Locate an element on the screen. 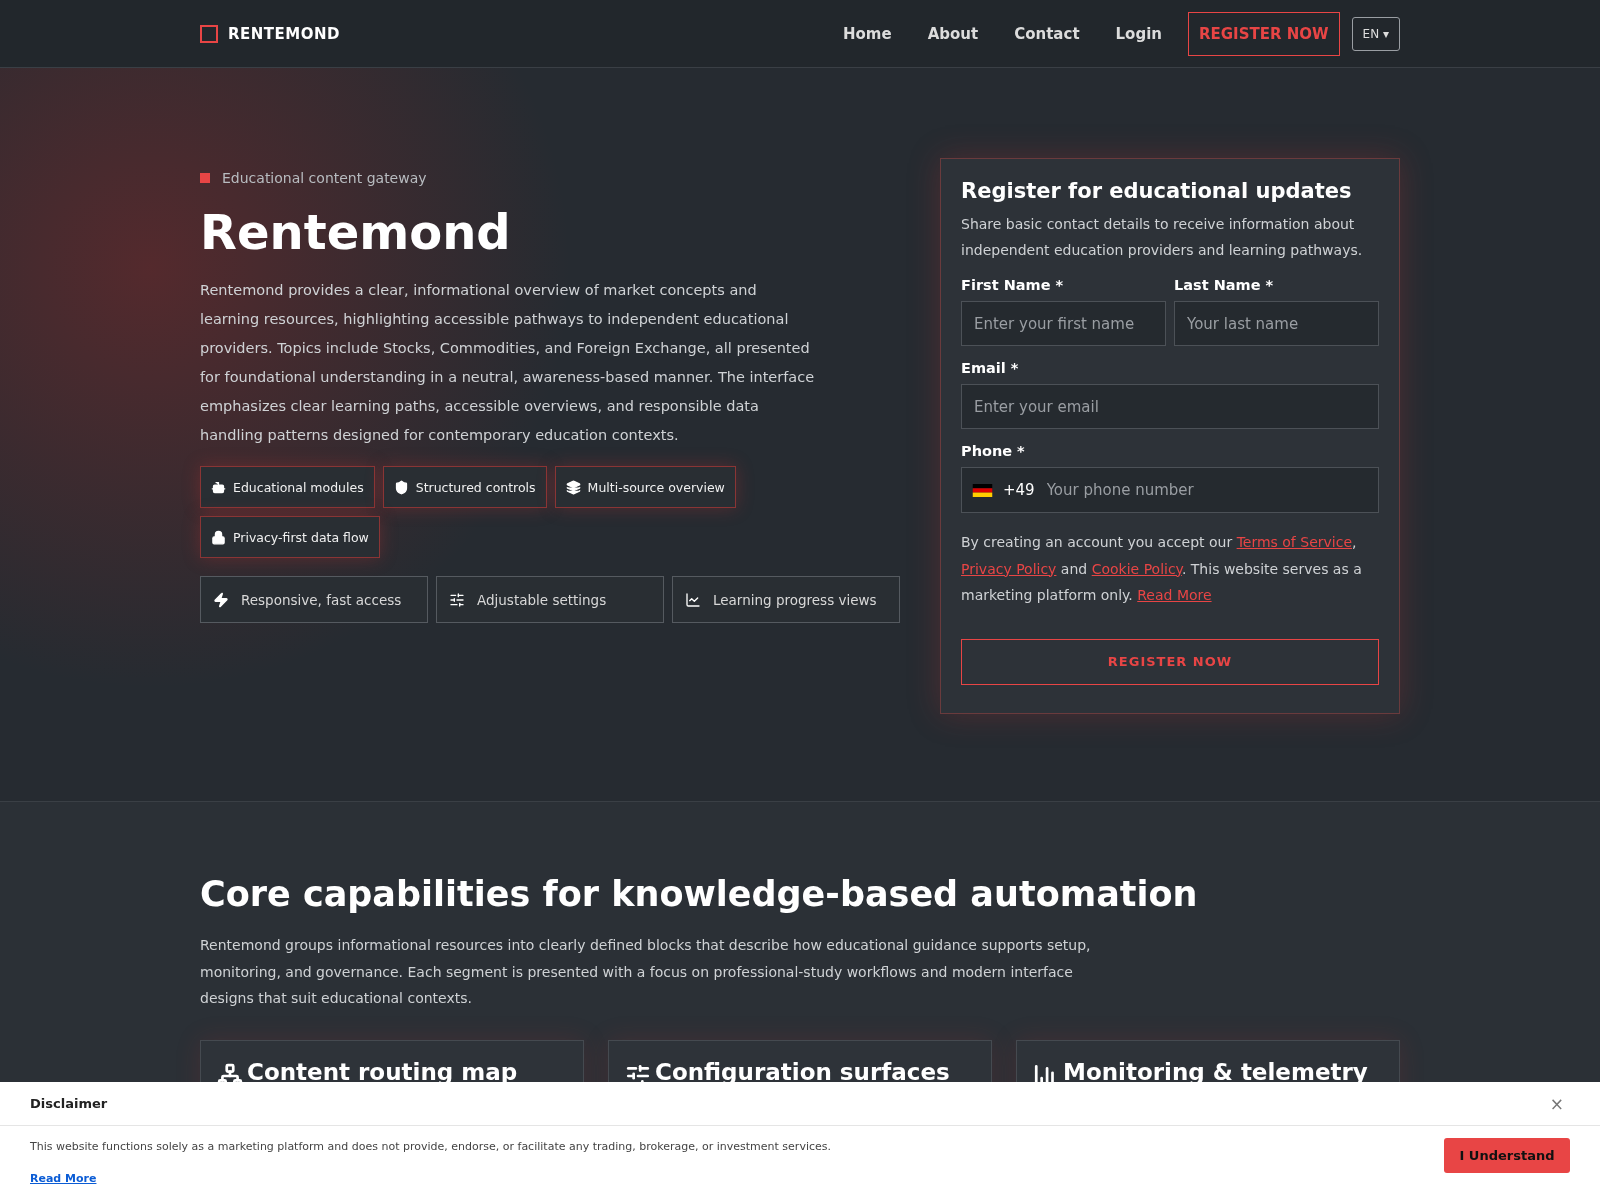  nav-link: Login is located at coordinates (1138, 33).